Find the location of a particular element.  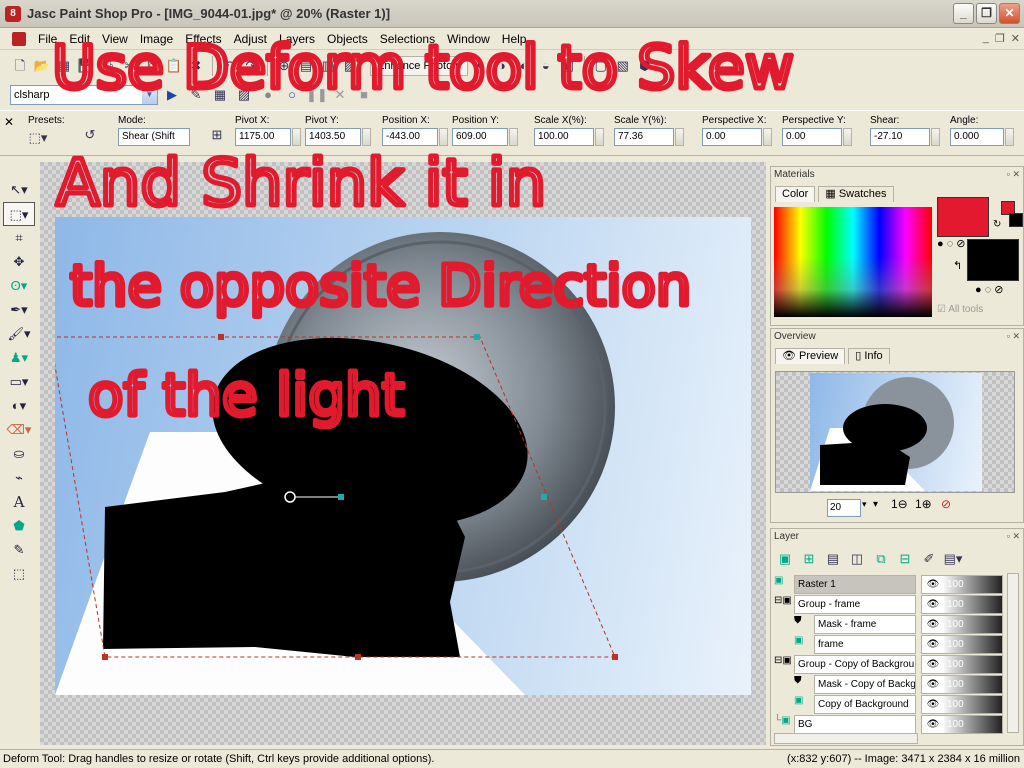

move-tool-icon: ✥ is located at coordinates (19, 262).